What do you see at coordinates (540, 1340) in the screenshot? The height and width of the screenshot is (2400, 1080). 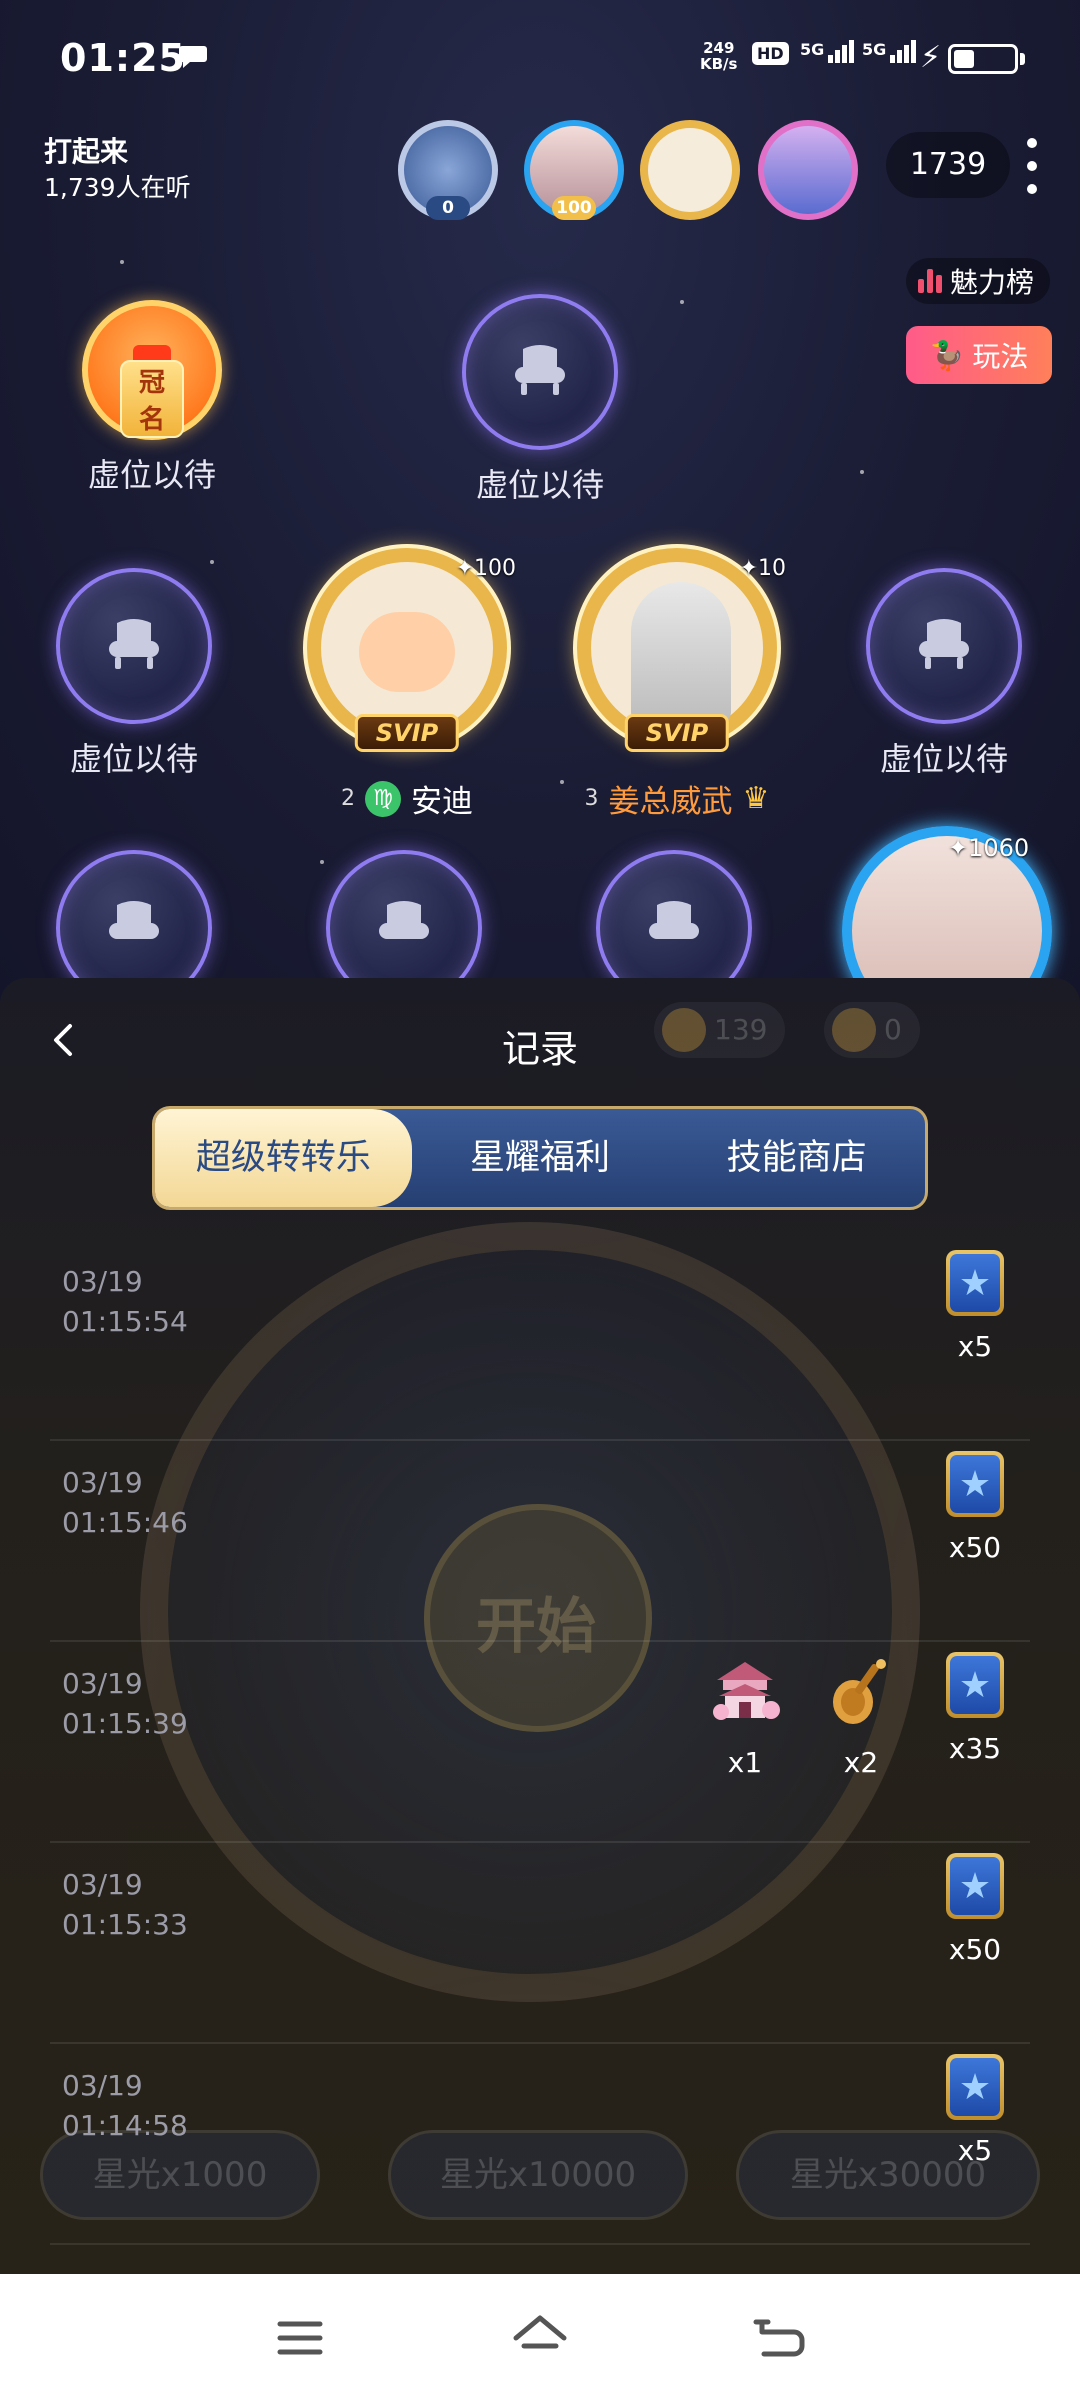 I see `list-item: 03/19 01:15:54 ★ x5` at bounding box center [540, 1340].